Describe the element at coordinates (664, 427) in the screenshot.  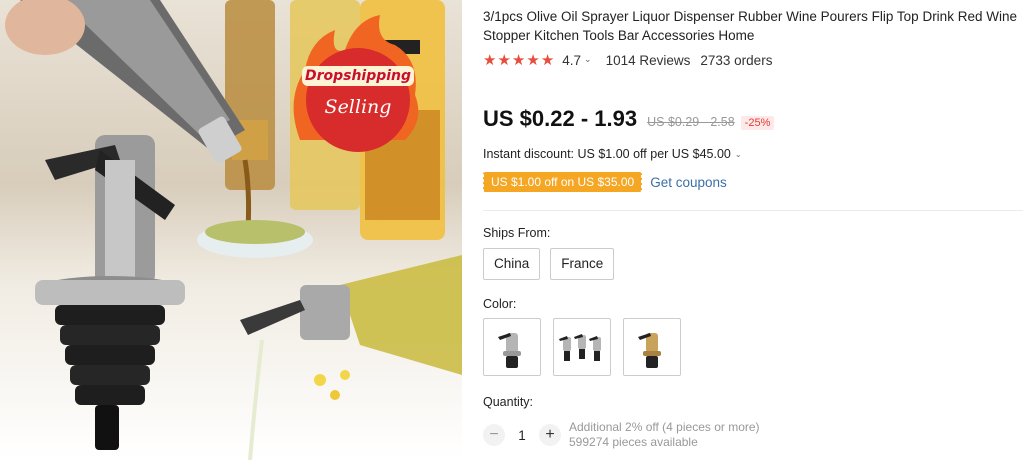
I see `bulk-discount-note: Additional 2% off (4 pieces or more)` at that location.